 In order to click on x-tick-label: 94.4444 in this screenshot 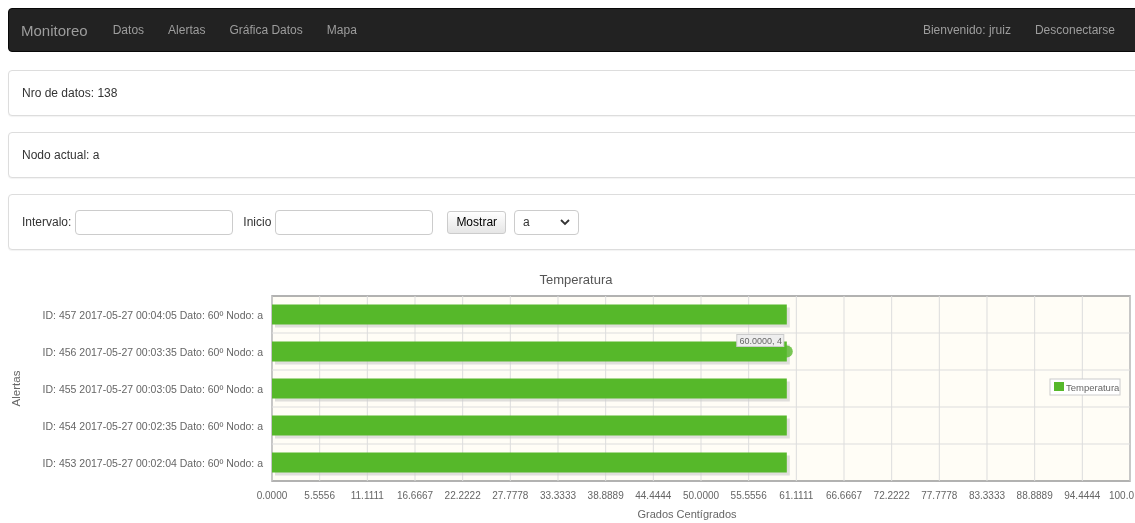, I will do `click(1082, 495)`.